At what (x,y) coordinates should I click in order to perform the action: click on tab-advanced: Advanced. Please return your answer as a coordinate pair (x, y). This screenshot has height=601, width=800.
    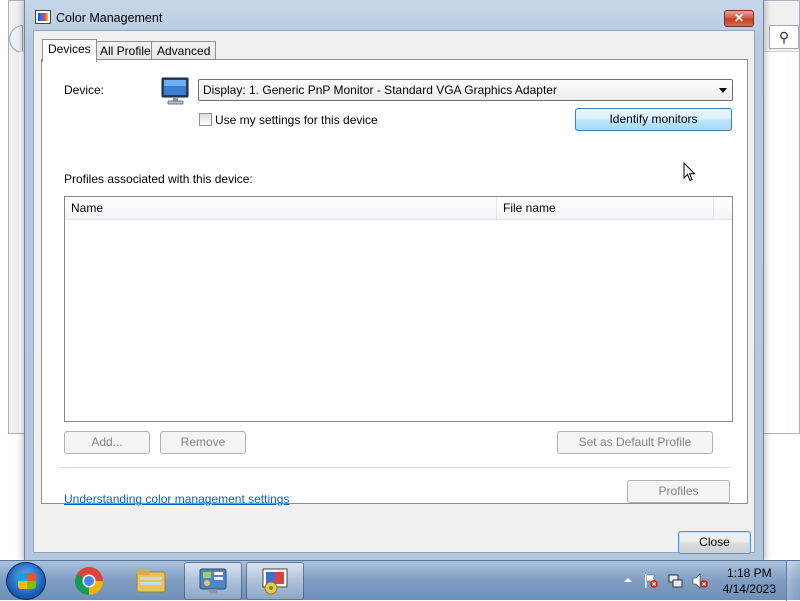
    Looking at the image, I should click on (184, 51).